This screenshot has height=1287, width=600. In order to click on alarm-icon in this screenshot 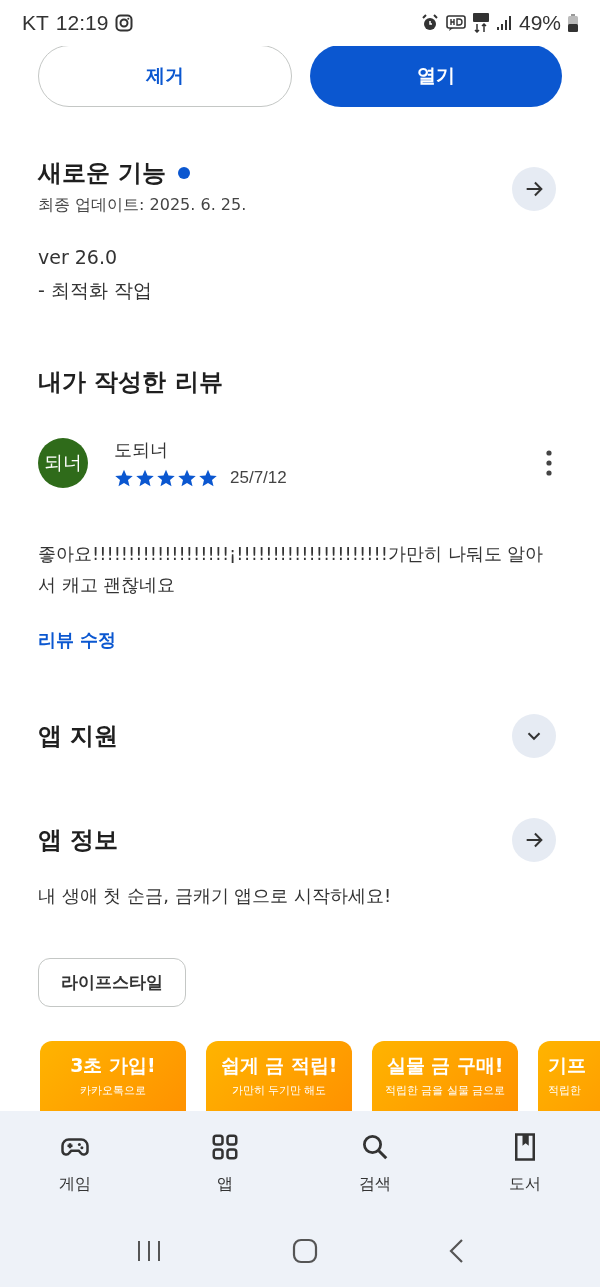, I will do `click(429, 23)`.